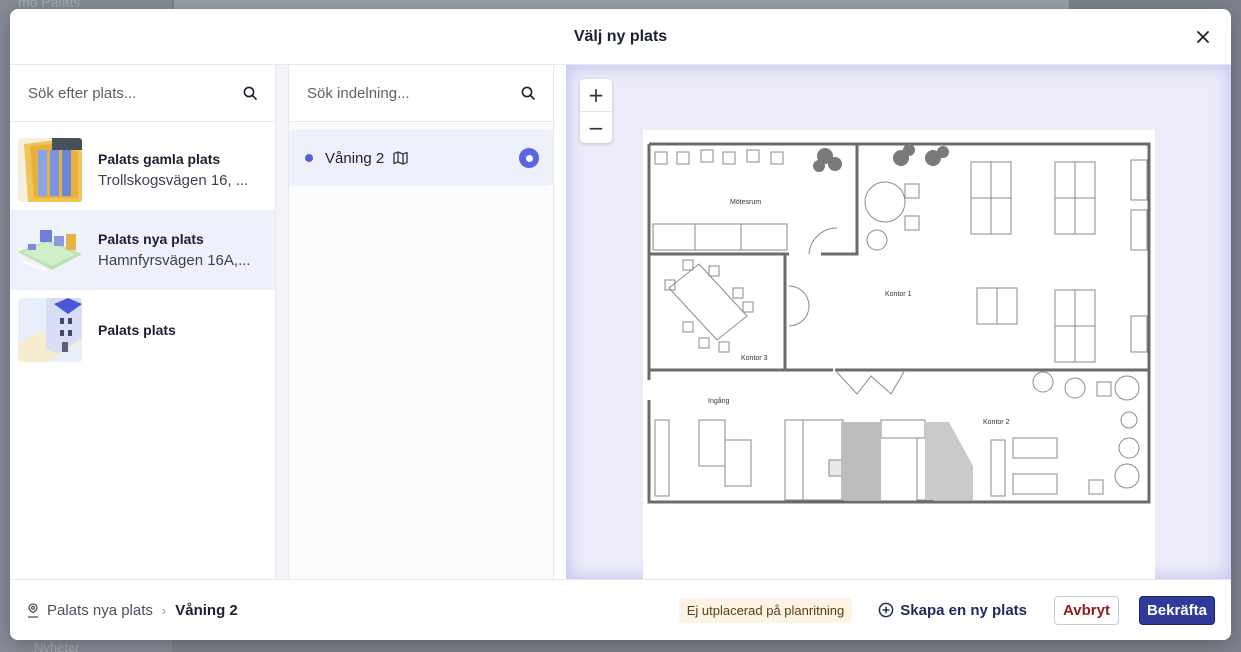 The width and height of the screenshot is (1241, 652). I want to click on room-label-kontor-3: Kontor 3, so click(754, 358).